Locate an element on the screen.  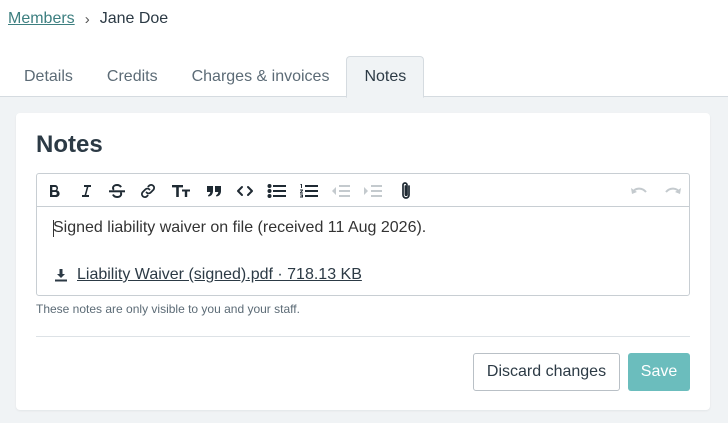
bullet-list-icon is located at coordinates (277, 191).